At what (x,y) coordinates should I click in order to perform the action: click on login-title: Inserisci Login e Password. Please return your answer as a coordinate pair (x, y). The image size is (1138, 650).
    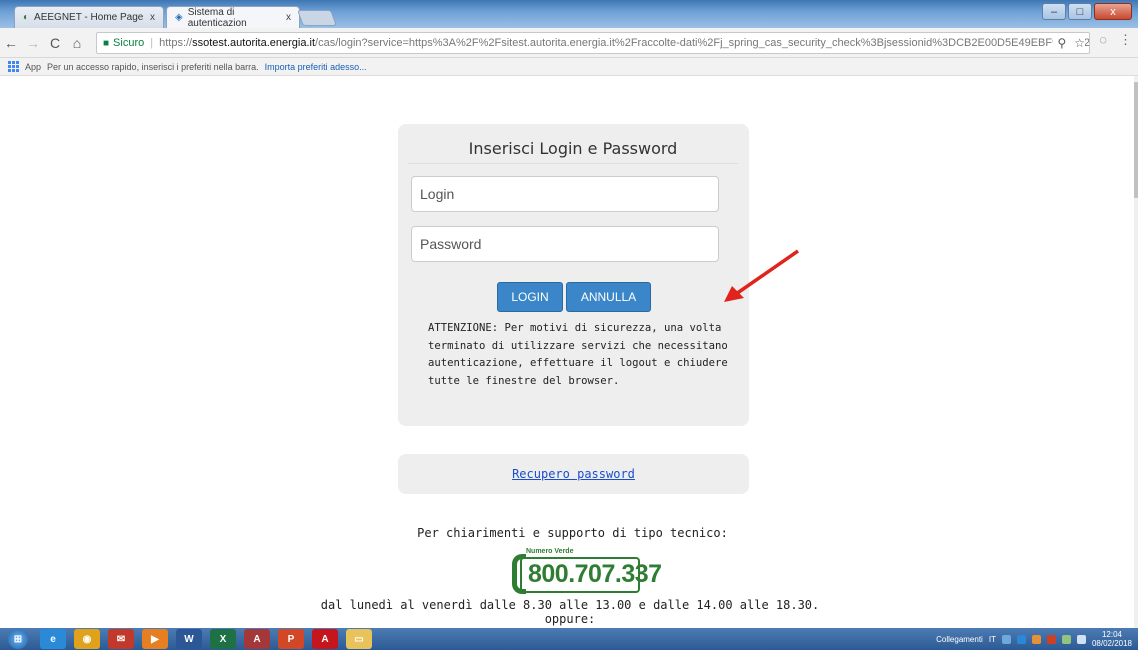
    Looking at the image, I should click on (573, 151).